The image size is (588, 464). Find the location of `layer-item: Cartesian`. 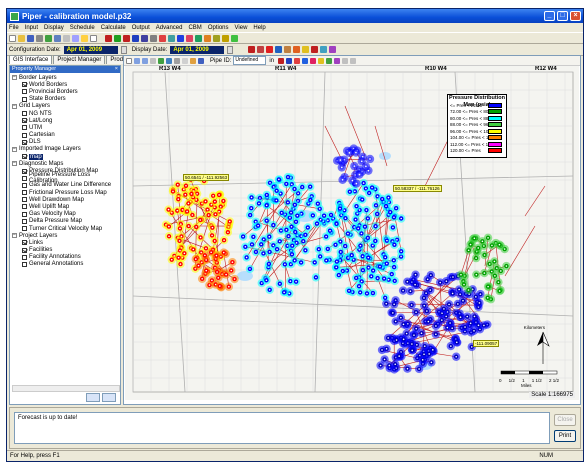

layer-item: Cartesian is located at coordinates (65, 135).